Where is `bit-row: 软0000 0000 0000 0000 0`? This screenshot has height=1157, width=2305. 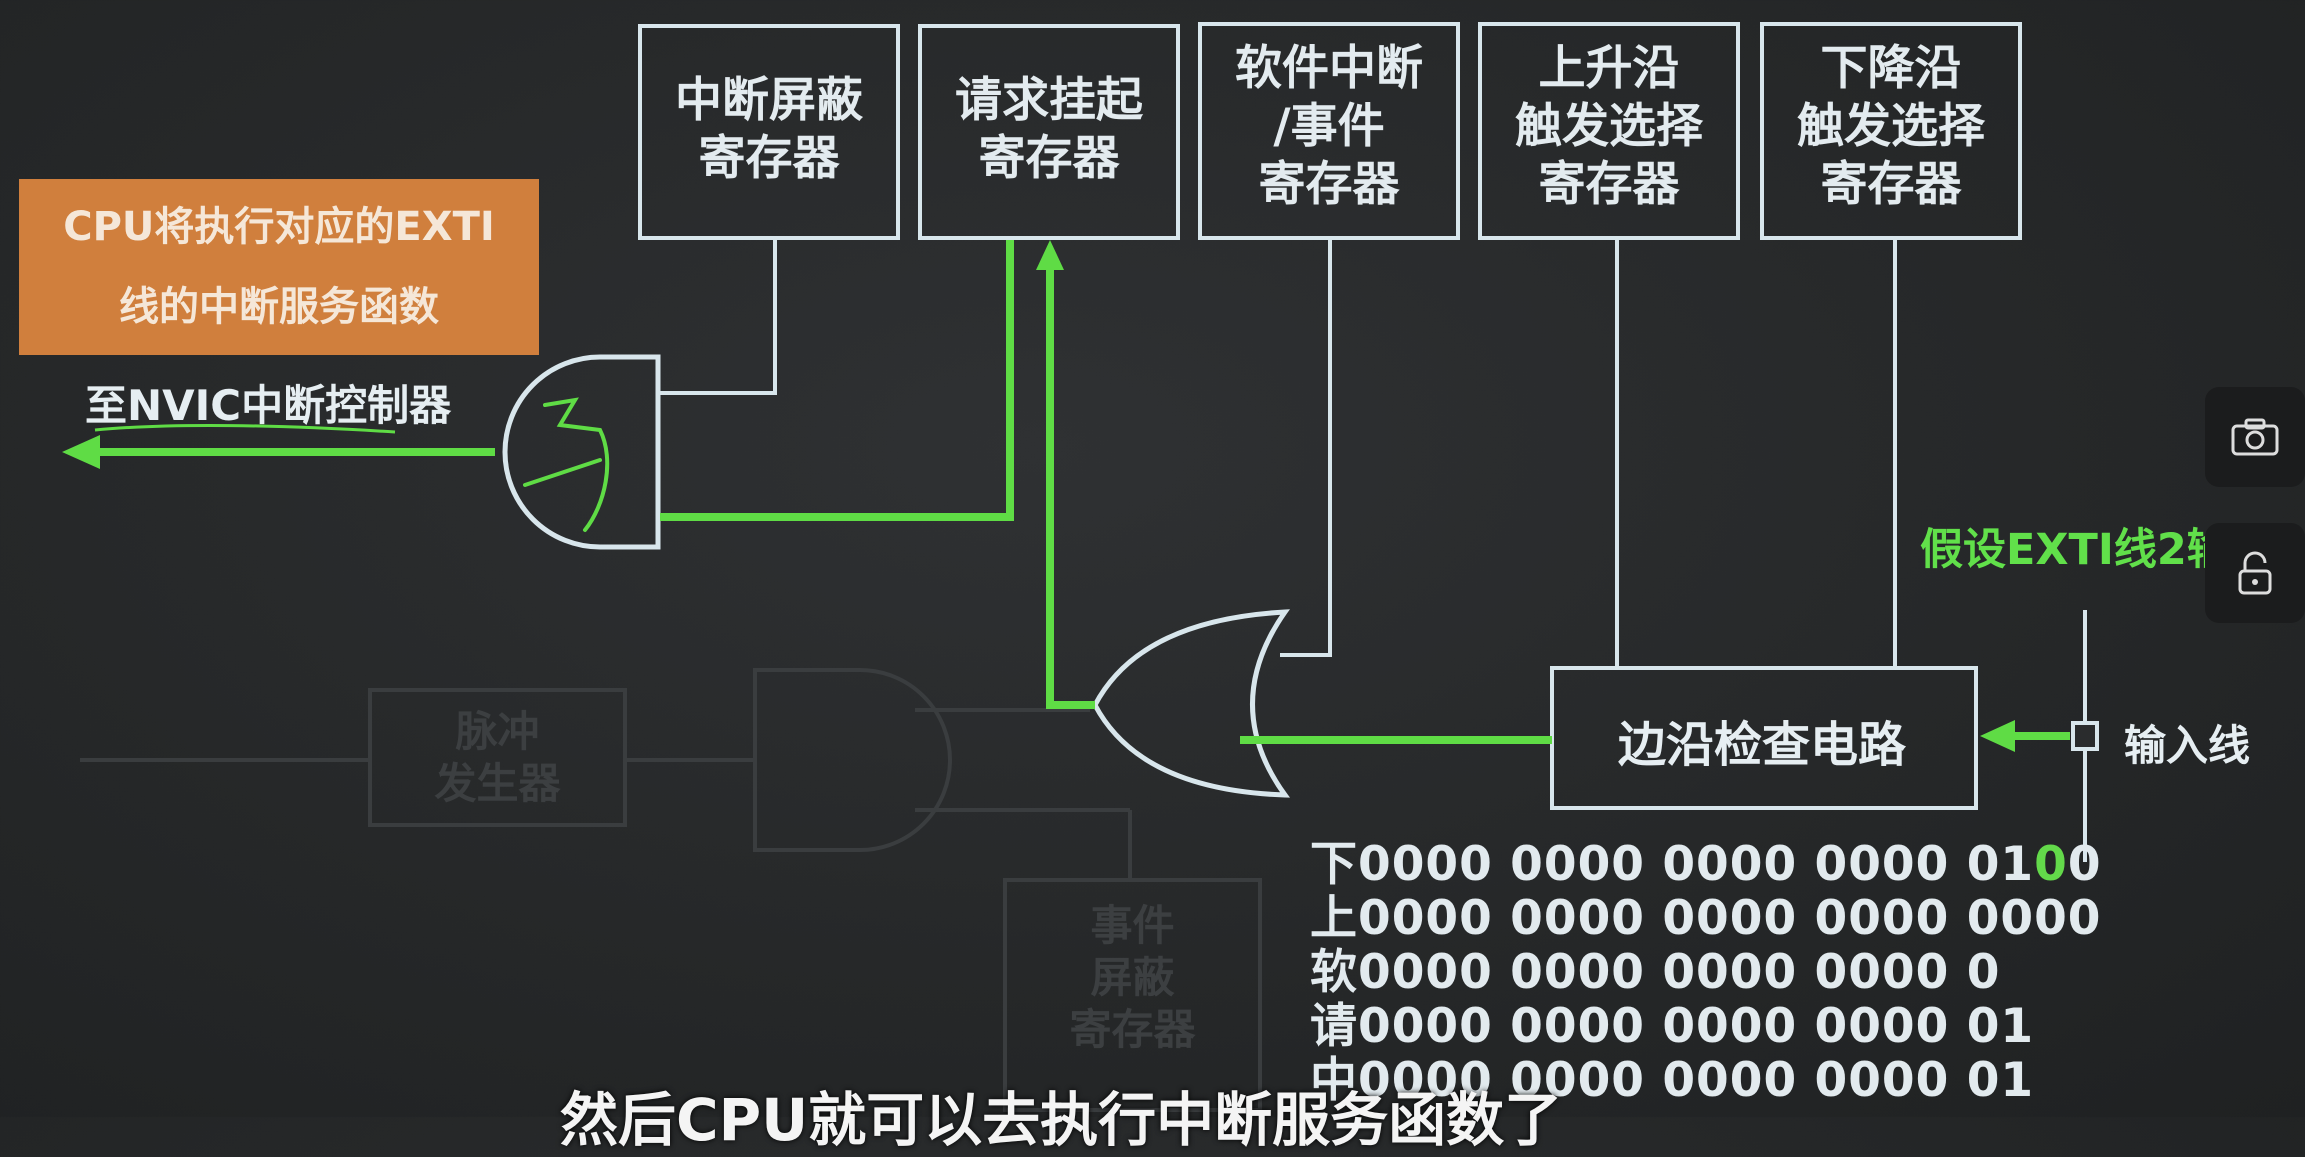
bit-row: 软0000 0000 0000 0000 0 is located at coordinates (1706, 973).